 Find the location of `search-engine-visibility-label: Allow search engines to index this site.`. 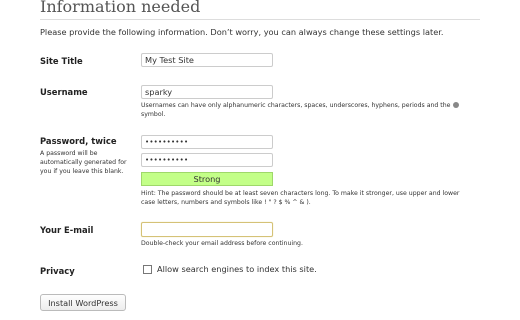

search-engine-visibility-label: Allow search engines to index this site. is located at coordinates (237, 269).